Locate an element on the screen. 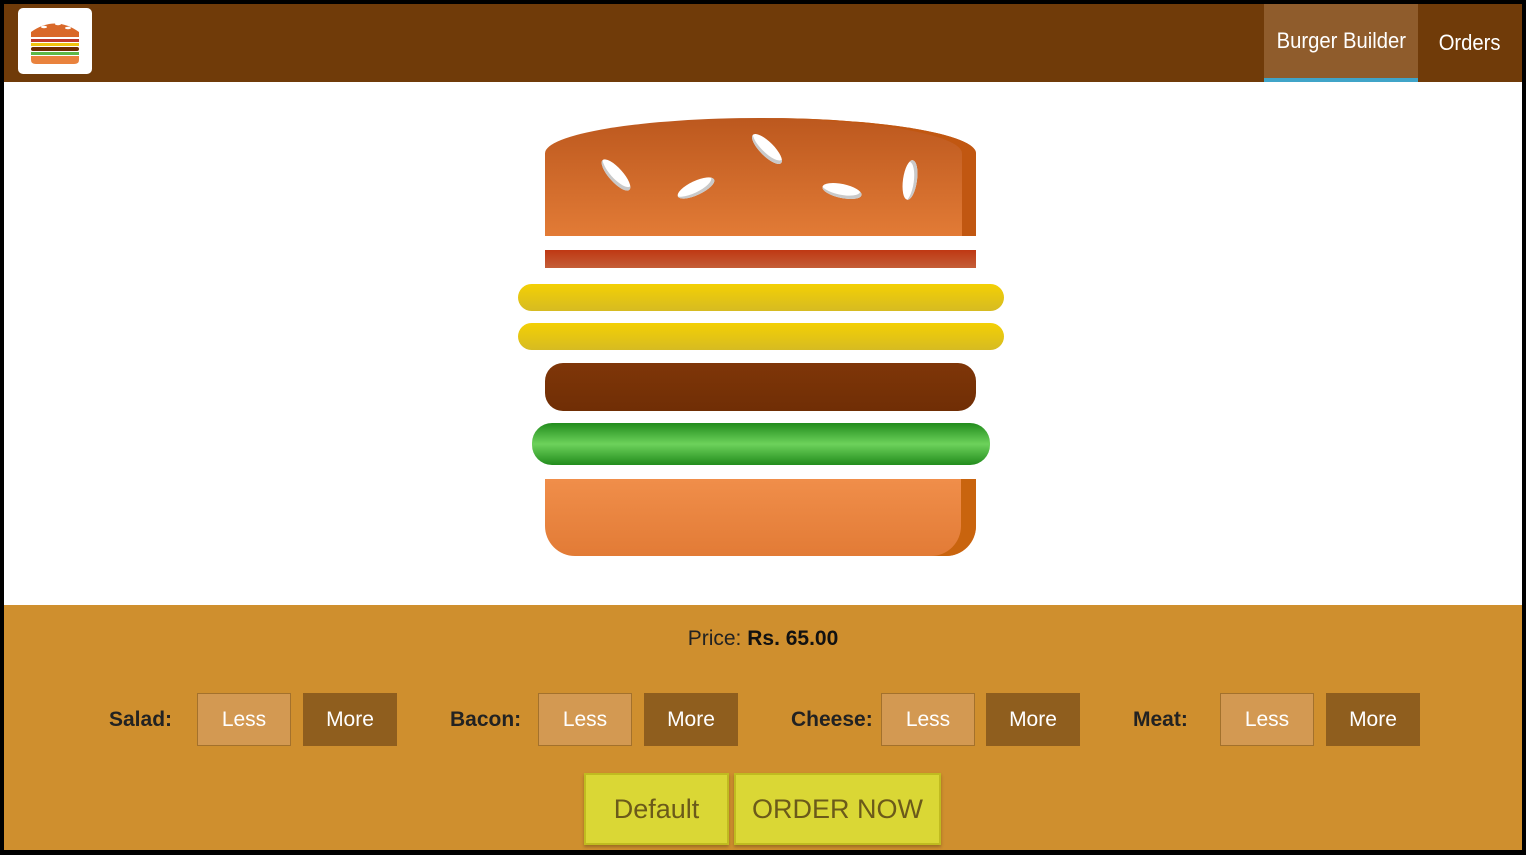  salad-more-button: More is located at coordinates (350, 719).